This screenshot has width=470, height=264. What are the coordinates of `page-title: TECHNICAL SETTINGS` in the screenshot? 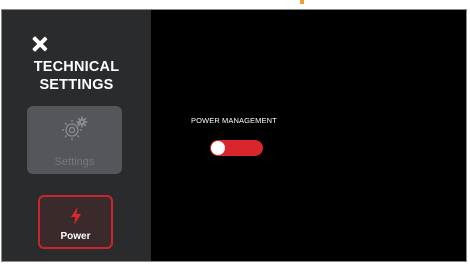 It's located at (76, 76).